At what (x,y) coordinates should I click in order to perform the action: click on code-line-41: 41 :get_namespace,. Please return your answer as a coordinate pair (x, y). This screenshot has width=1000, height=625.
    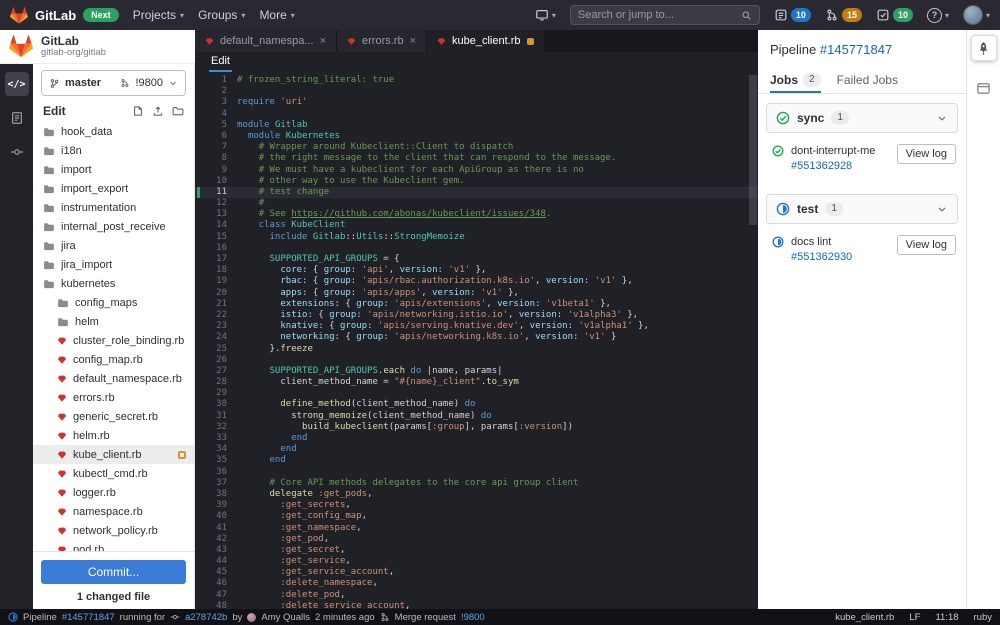
    Looking at the image, I should click on (476, 528).